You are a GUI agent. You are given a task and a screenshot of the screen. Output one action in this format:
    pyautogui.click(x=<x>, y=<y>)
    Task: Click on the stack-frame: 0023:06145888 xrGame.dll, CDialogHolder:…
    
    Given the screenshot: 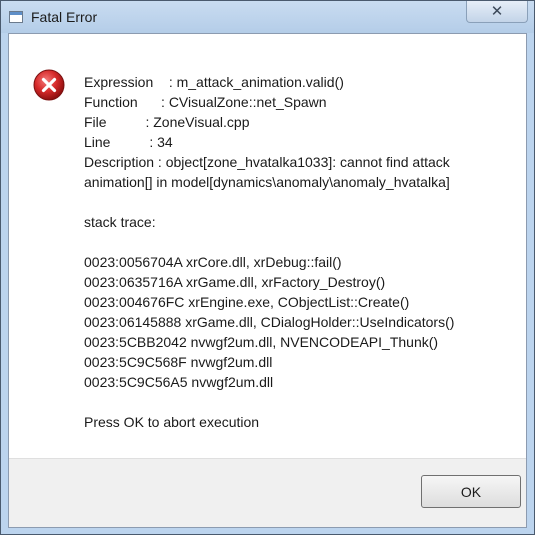 What is the action you would take?
    pyautogui.click(x=269, y=322)
    